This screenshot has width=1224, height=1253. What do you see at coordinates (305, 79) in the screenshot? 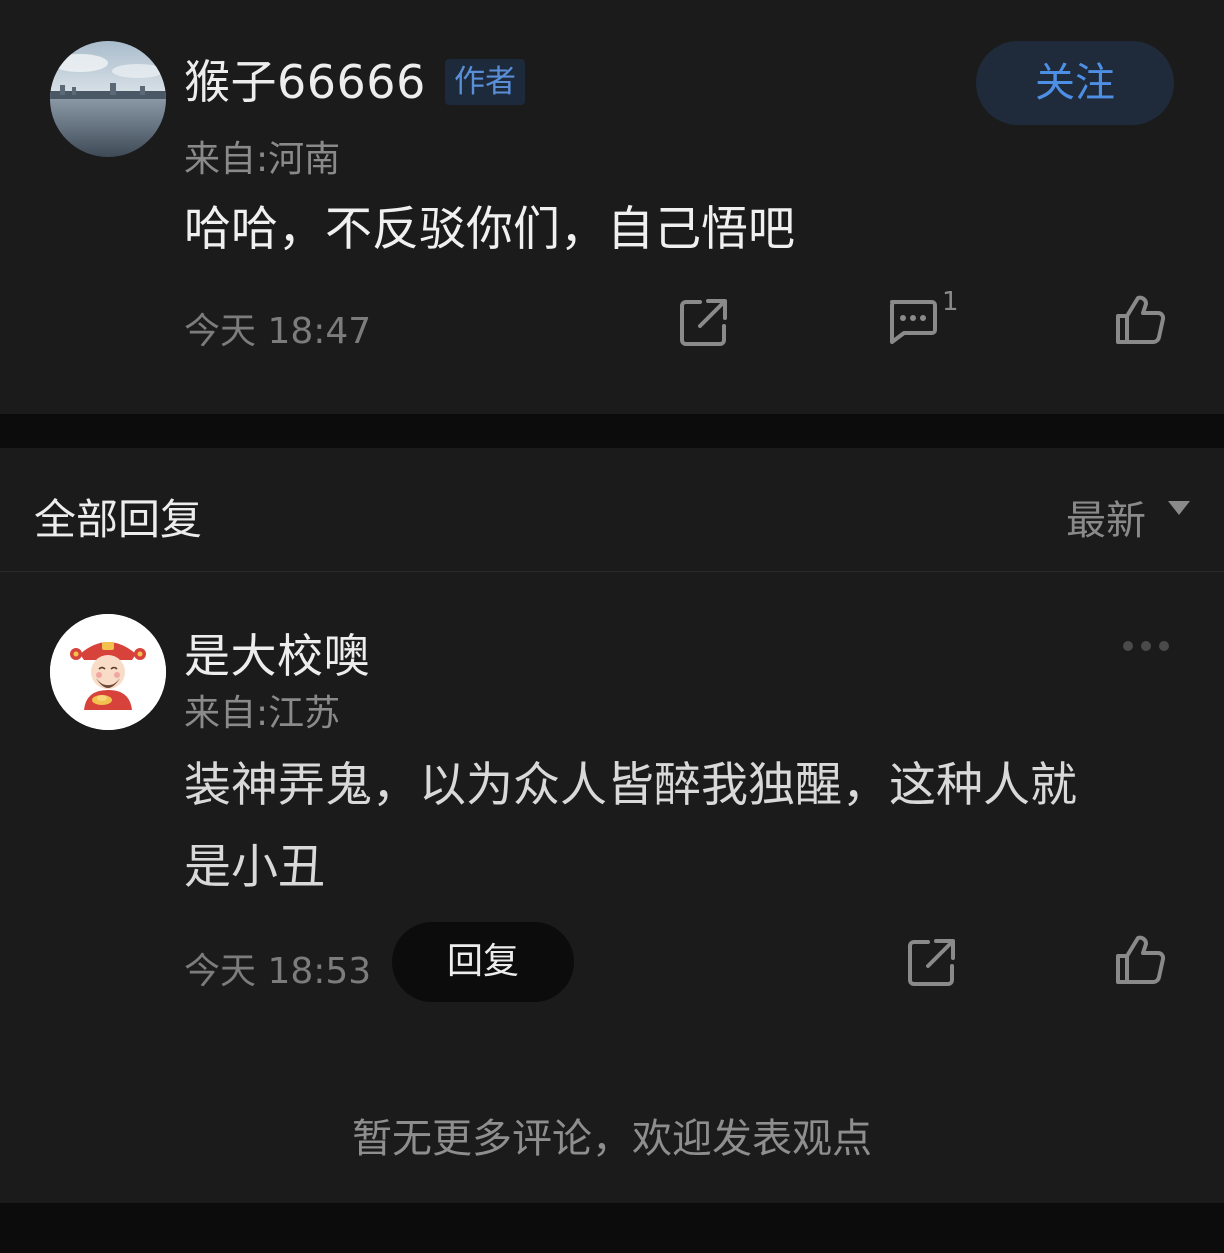
I see `post-username: 猴子66666` at bounding box center [305, 79].